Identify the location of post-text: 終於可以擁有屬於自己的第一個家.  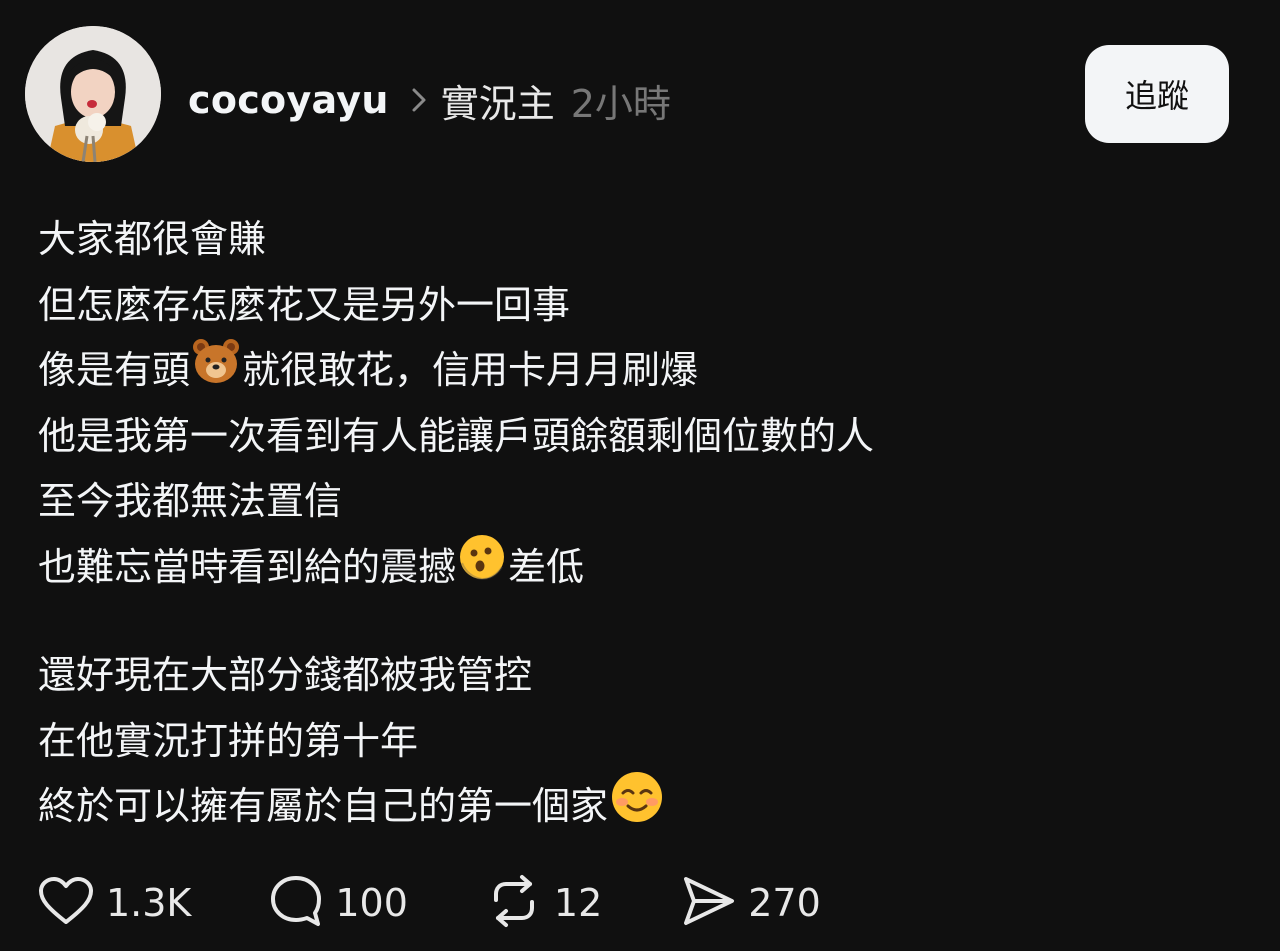
(323, 806).